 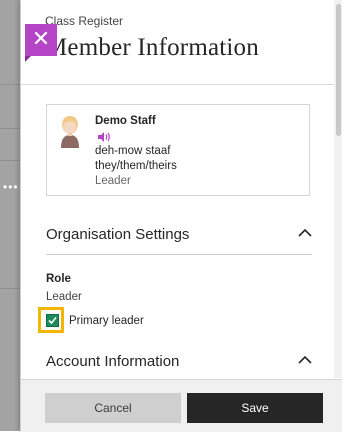 I want to click on section-title: Account Information, so click(x=113, y=361).